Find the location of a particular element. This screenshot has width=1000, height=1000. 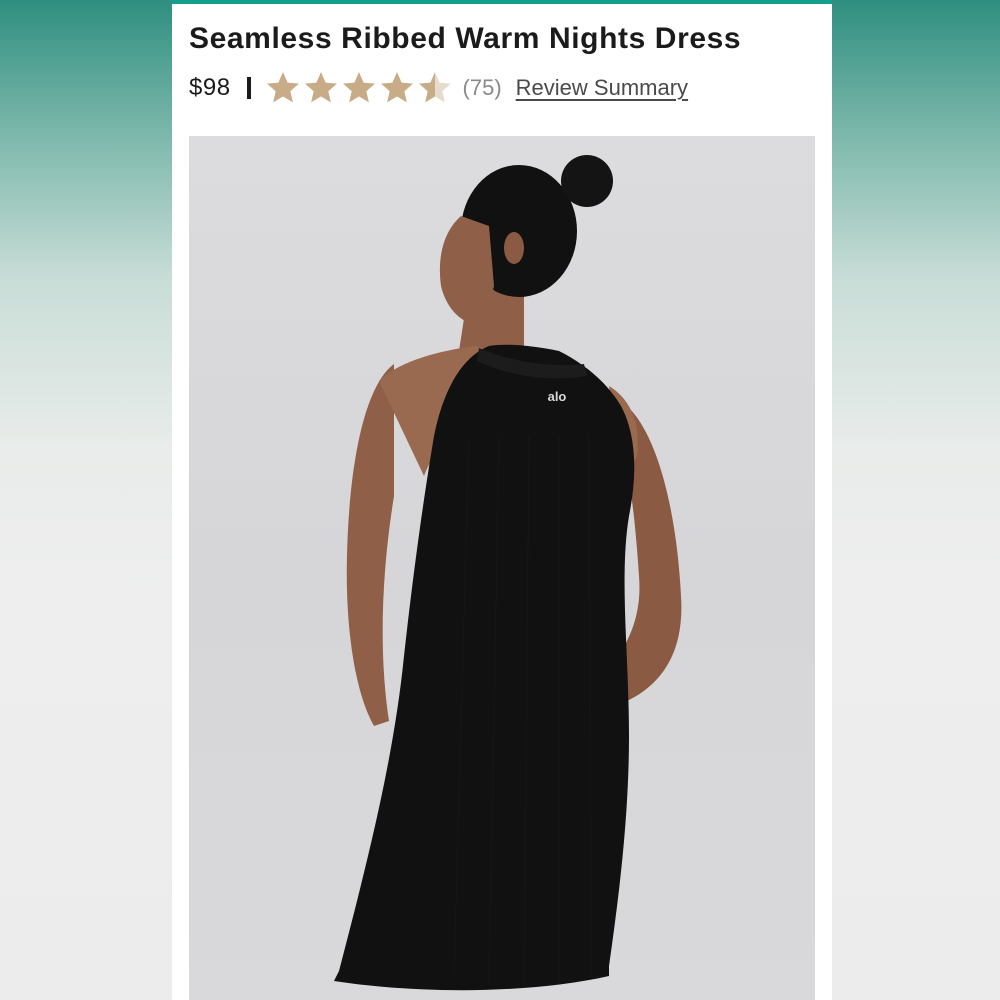

brand-logo: alo is located at coordinates (557, 396).